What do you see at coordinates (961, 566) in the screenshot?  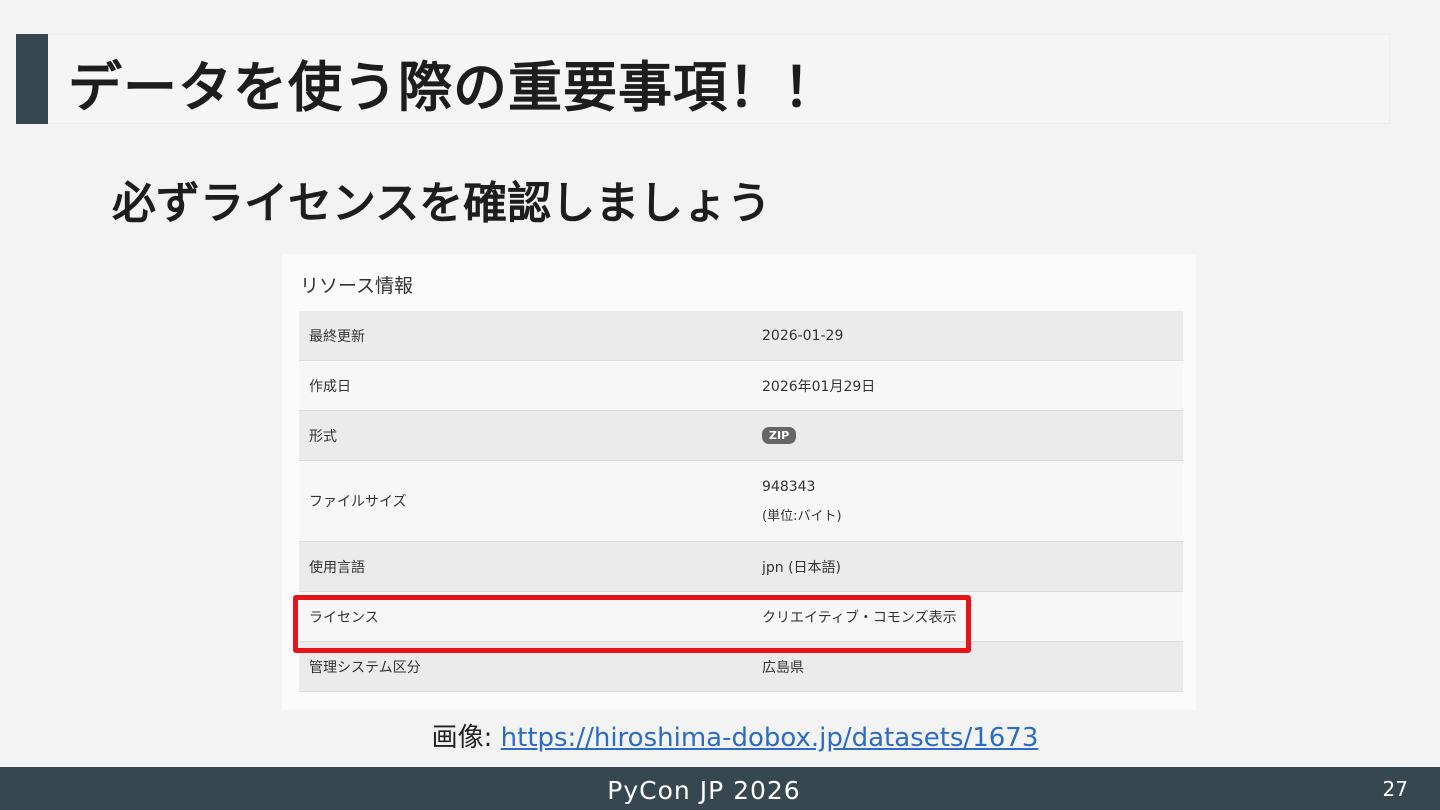 I see `row-value-language: jpn (日本語)` at bounding box center [961, 566].